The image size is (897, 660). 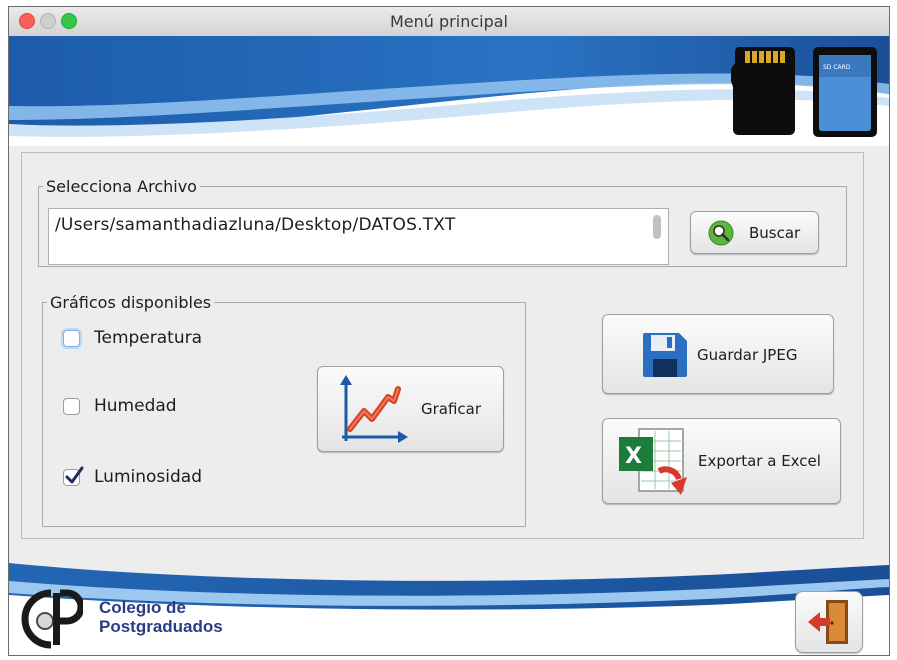 I want to click on checkmark-icon, so click(x=74, y=475).